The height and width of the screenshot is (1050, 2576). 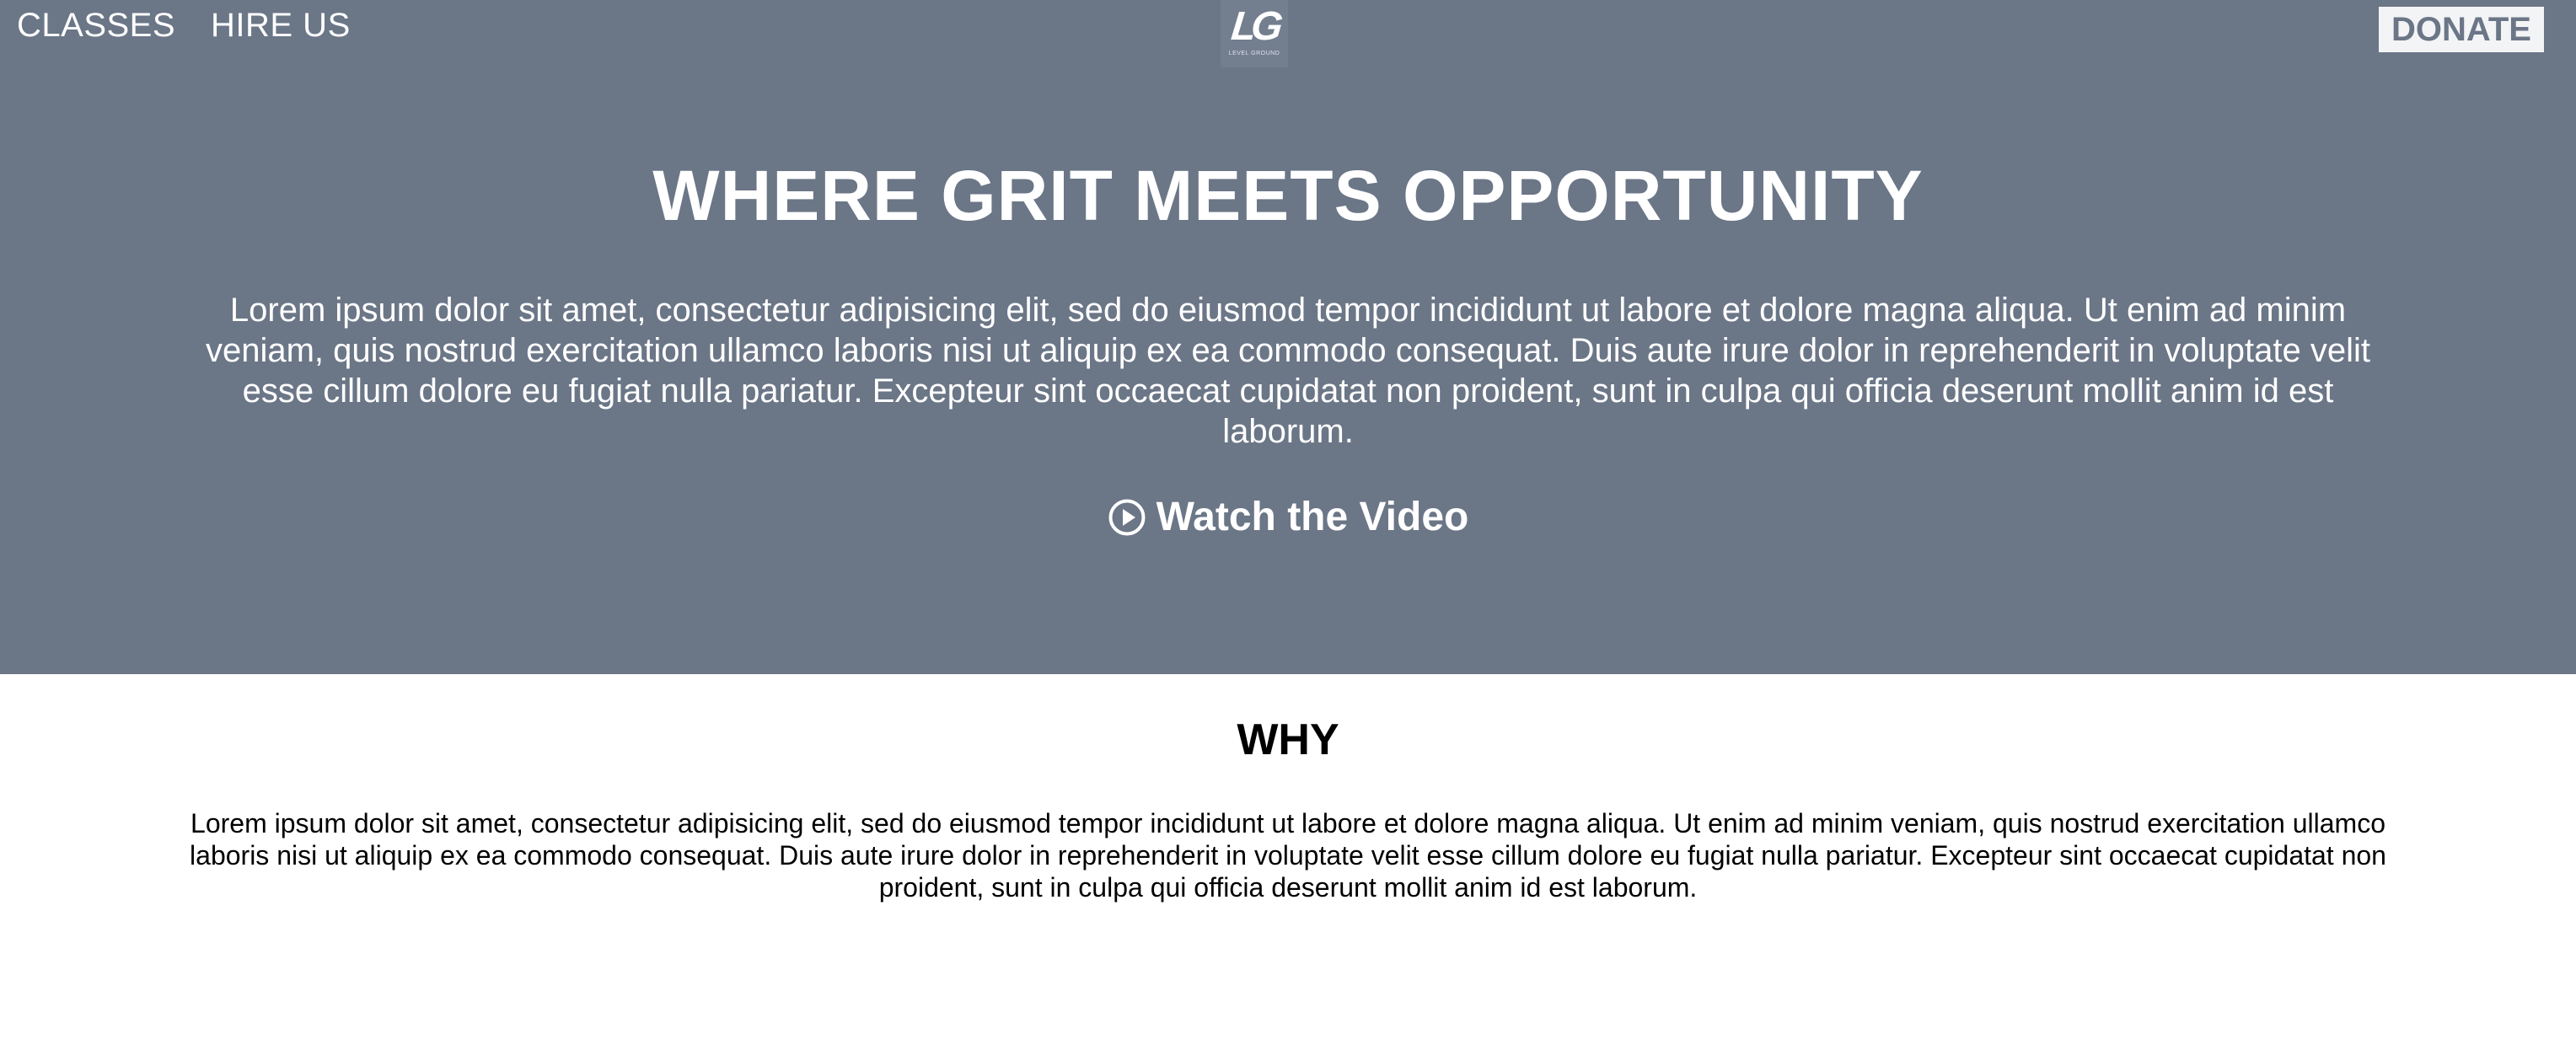 I want to click on nav-link-classes: CLASSES, so click(x=96, y=25).